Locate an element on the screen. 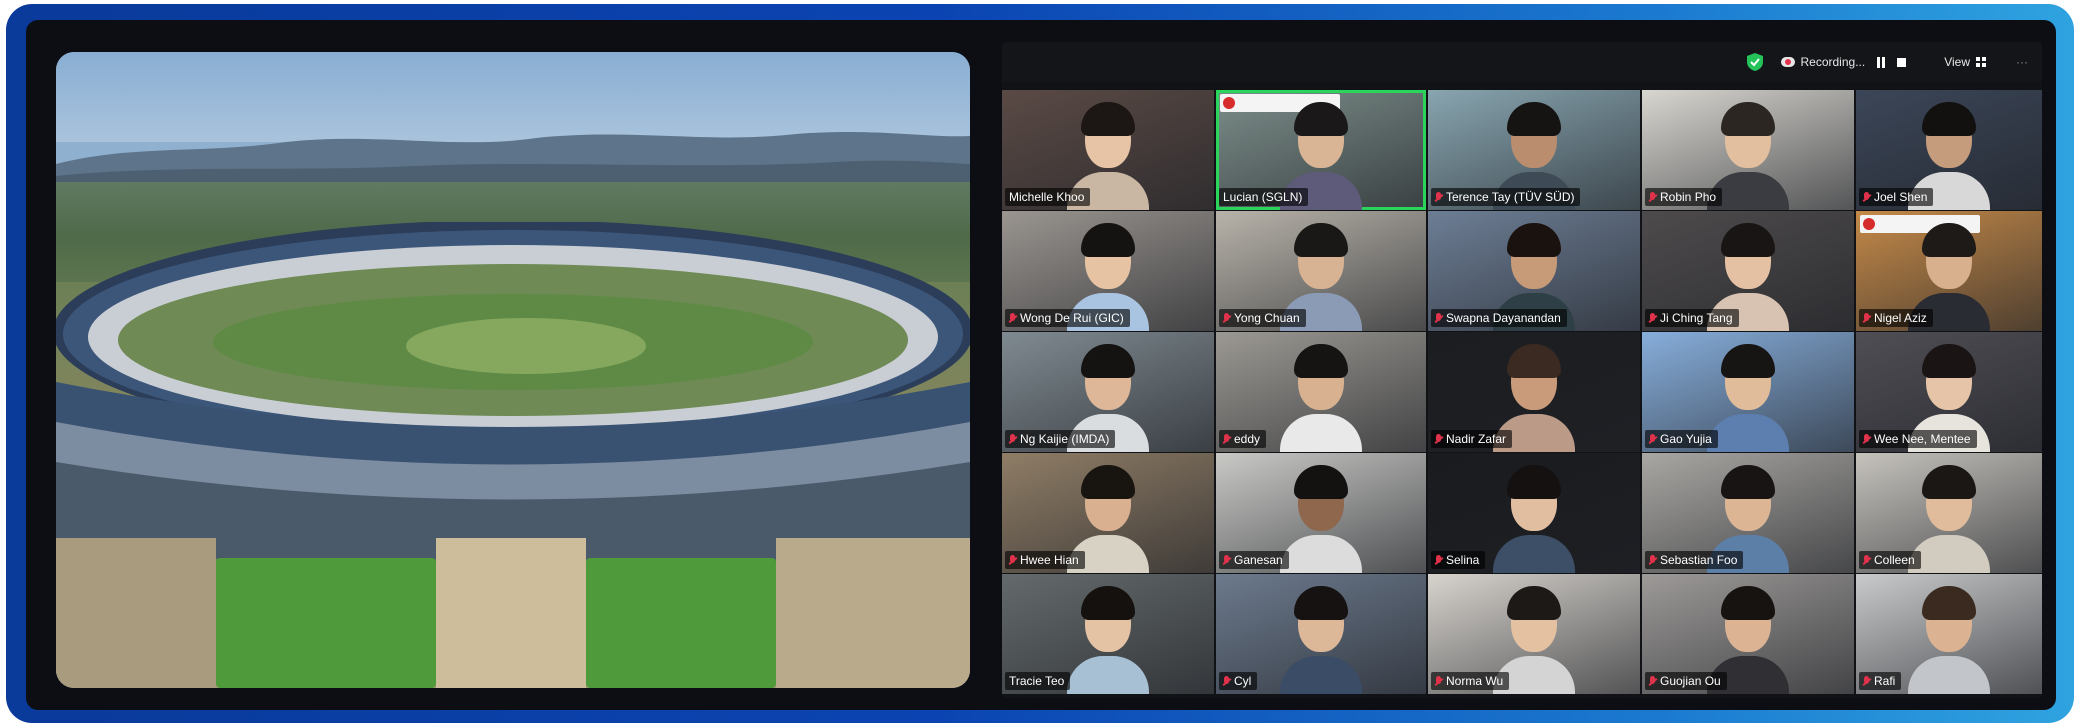 The image size is (2080, 727). participant-namebar: Norma Wu is located at coordinates (1470, 681).